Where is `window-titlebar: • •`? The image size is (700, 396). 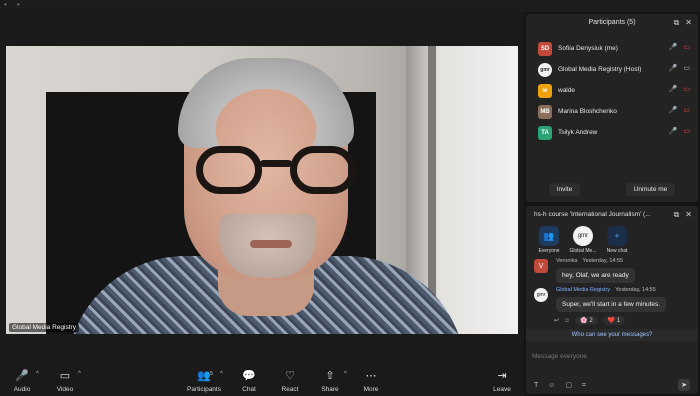 window-titlebar: • • is located at coordinates (350, 6).